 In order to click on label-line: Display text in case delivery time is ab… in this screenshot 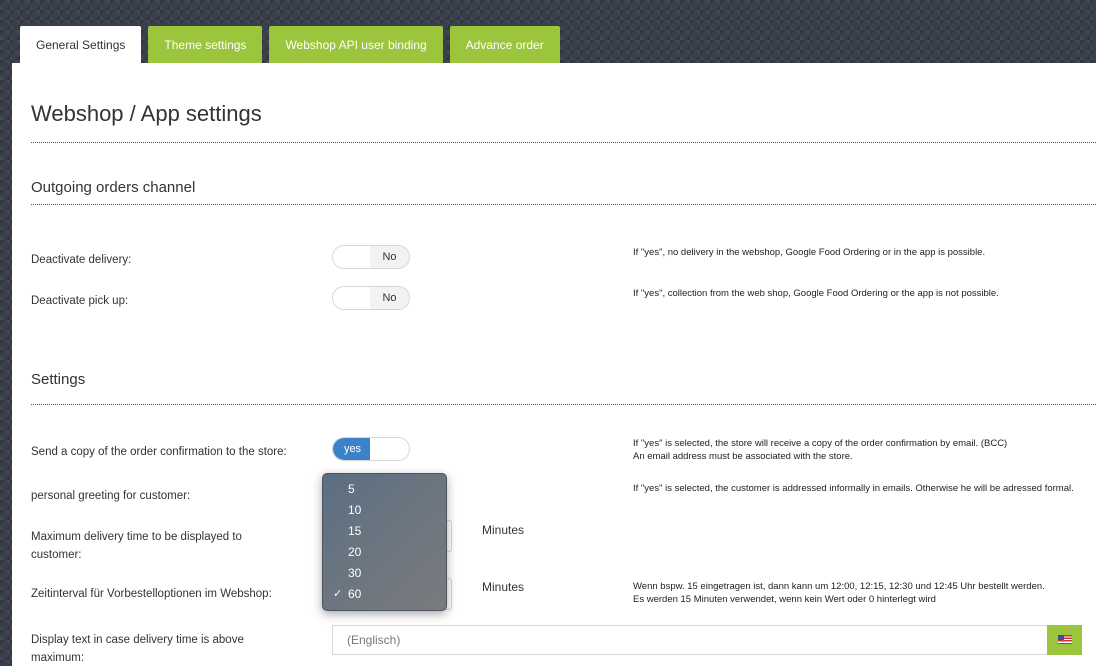, I will do `click(137, 640)`.